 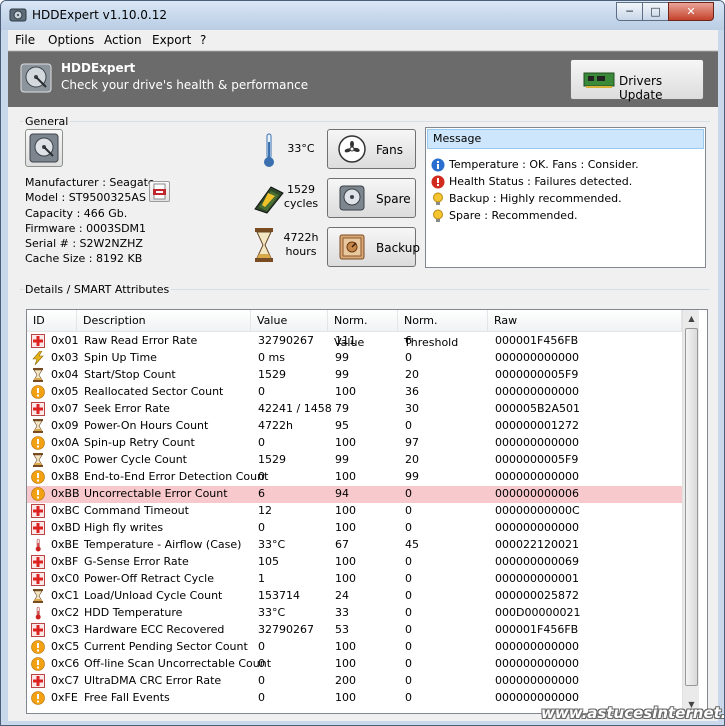 What do you see at coordinates (438, 182) in the screenshot?
I see `error-icon` at bounding box center [438, 182].